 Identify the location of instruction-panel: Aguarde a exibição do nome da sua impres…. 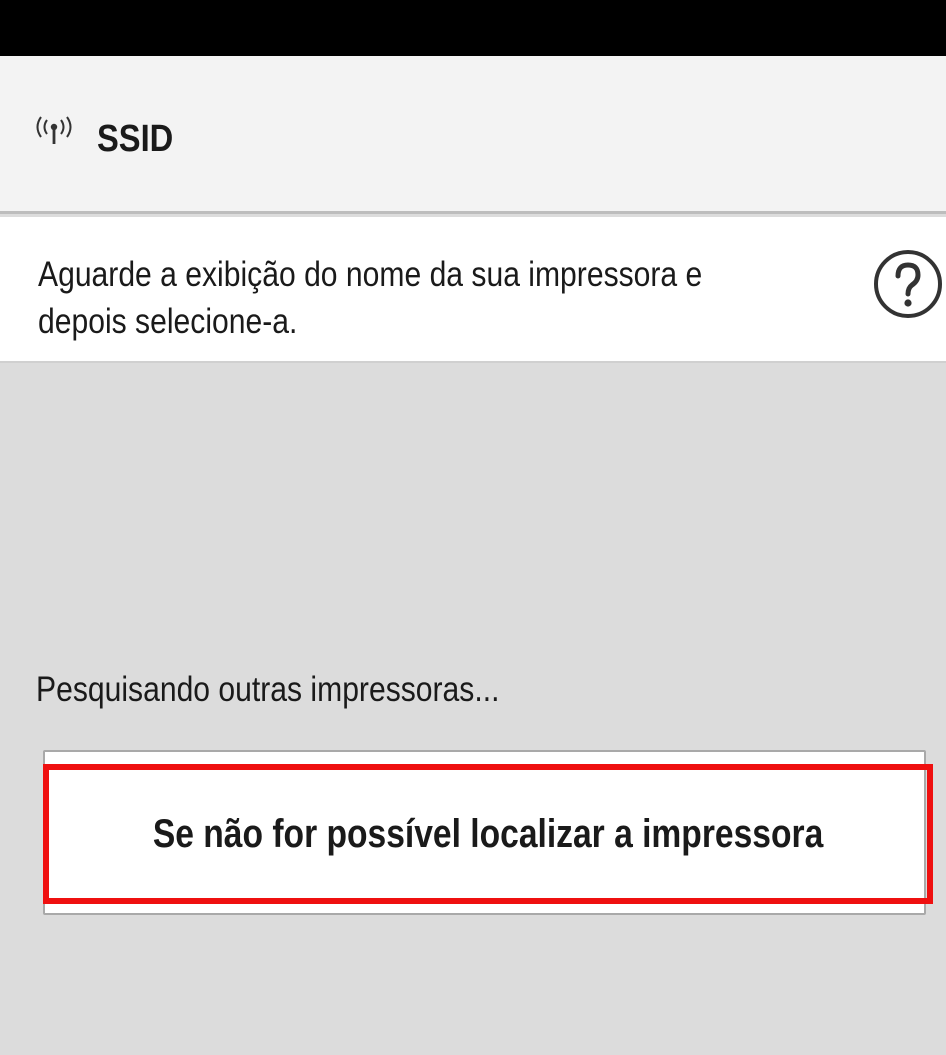
(473, 290).